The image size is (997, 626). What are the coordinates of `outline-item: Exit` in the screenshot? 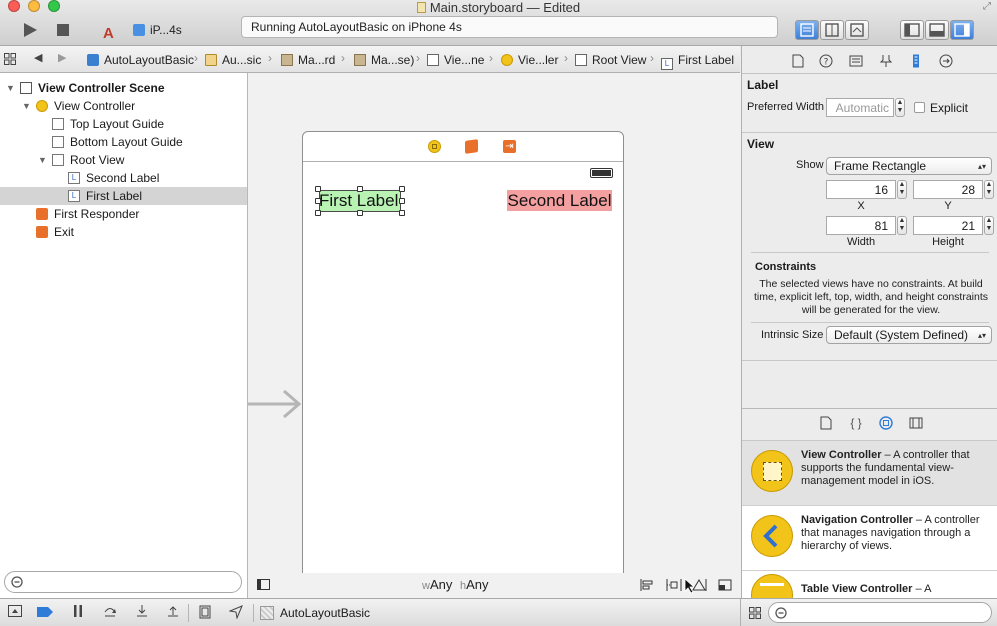 It's located at (123, 232).